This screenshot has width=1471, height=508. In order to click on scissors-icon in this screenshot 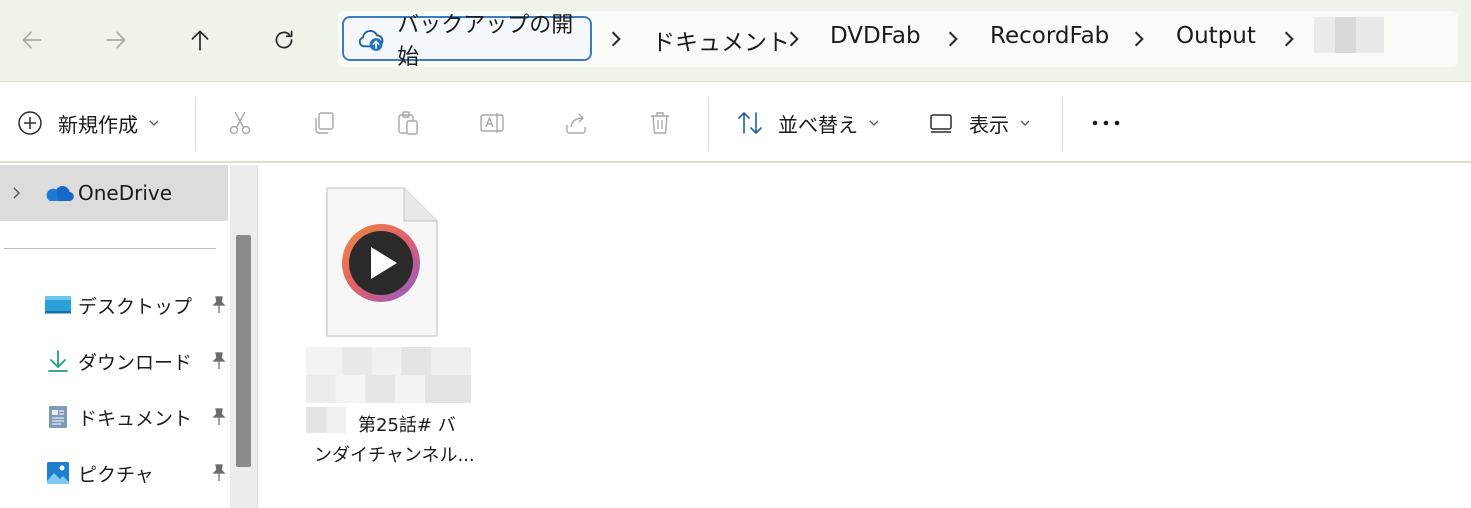, I will do `click(240, 123)`.